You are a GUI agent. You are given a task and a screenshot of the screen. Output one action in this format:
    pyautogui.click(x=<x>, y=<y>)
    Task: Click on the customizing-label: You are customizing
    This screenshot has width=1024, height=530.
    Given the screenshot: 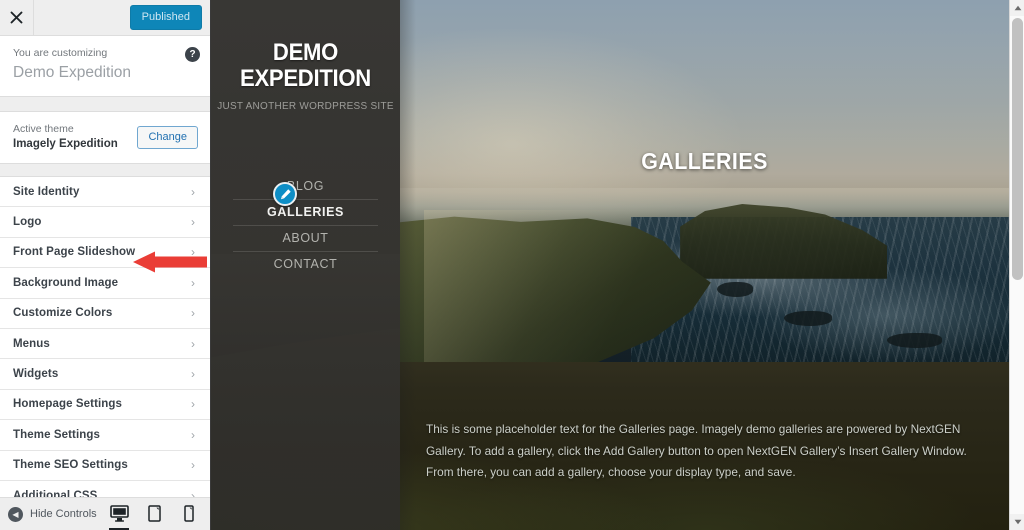 What is the action you would take?
    pyautogui.click(x=60, y=53)
    